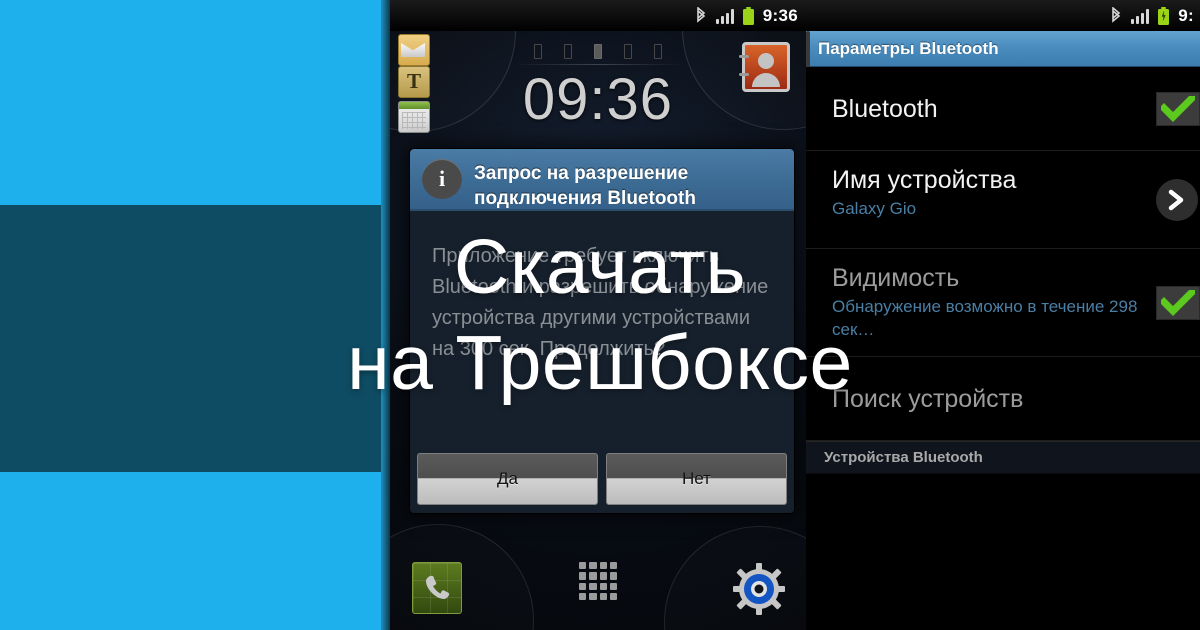 The height and width of the screenshot is (630, 1200). What do you see at coordinates (928, 398) in the screenshot?
I see `row-title: Поиск устройств` at bounding box center [928, 398].